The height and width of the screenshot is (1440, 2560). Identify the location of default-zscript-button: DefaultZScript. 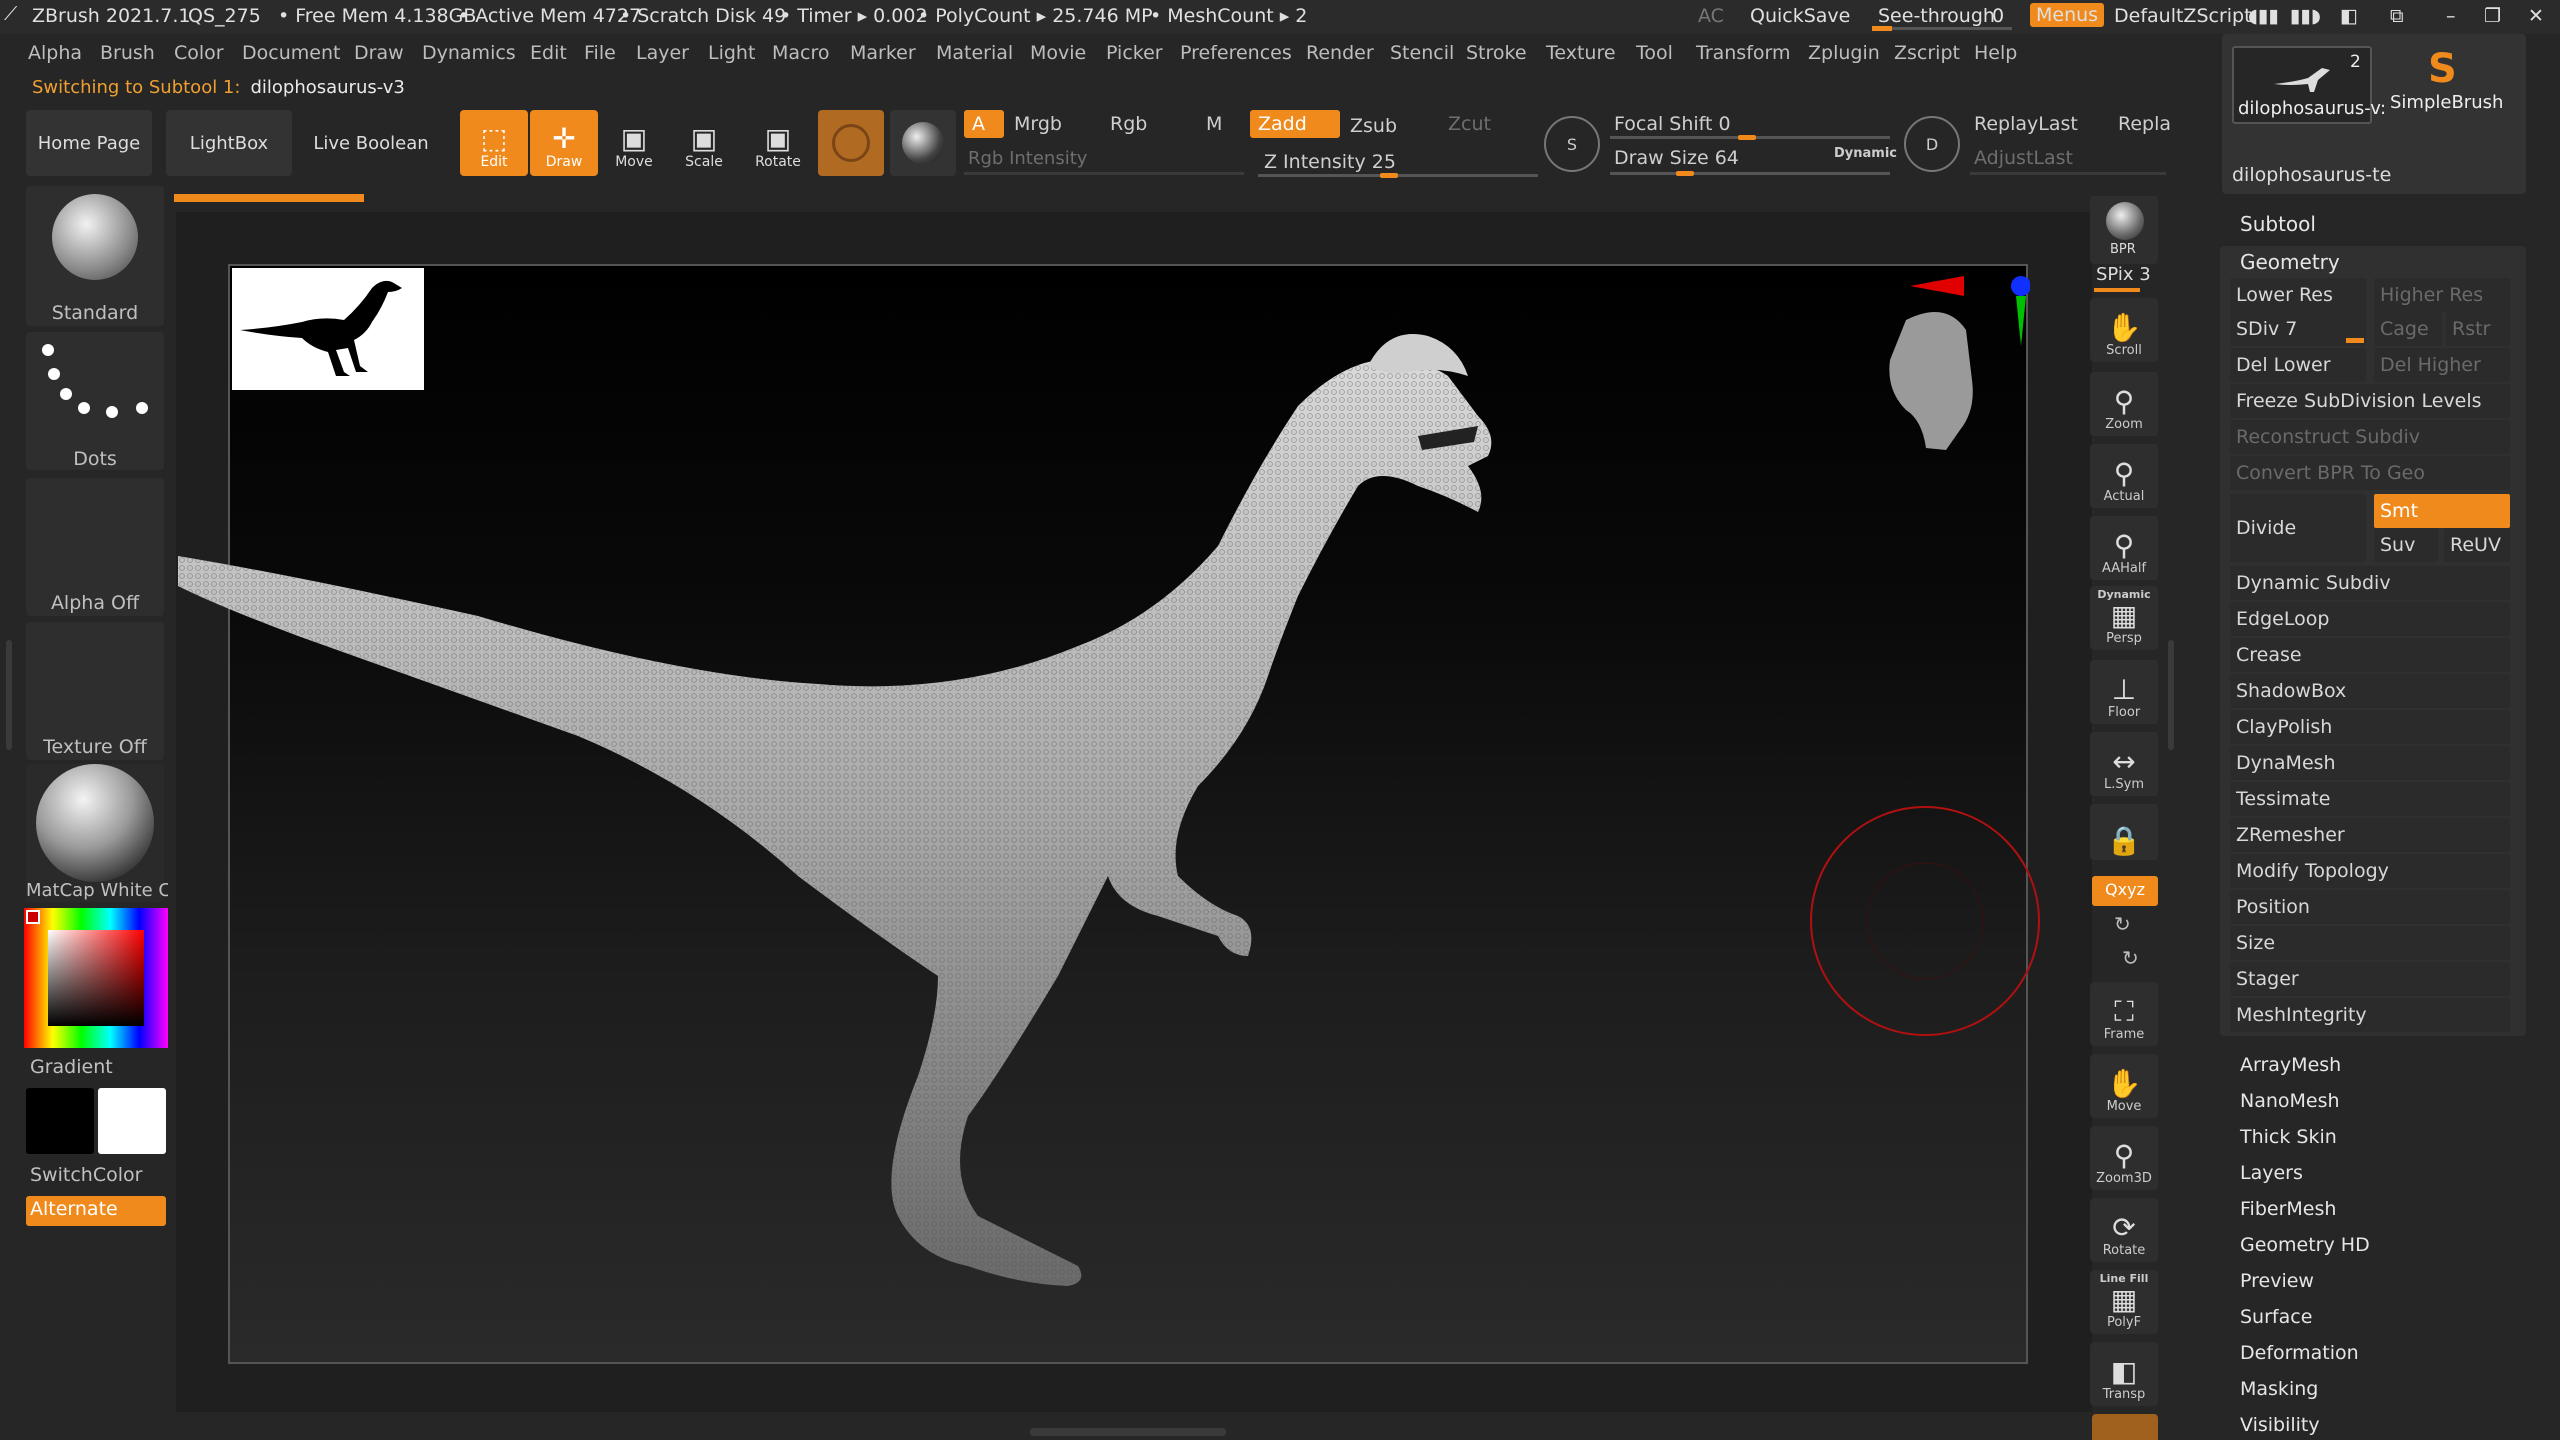
(2183, 16).